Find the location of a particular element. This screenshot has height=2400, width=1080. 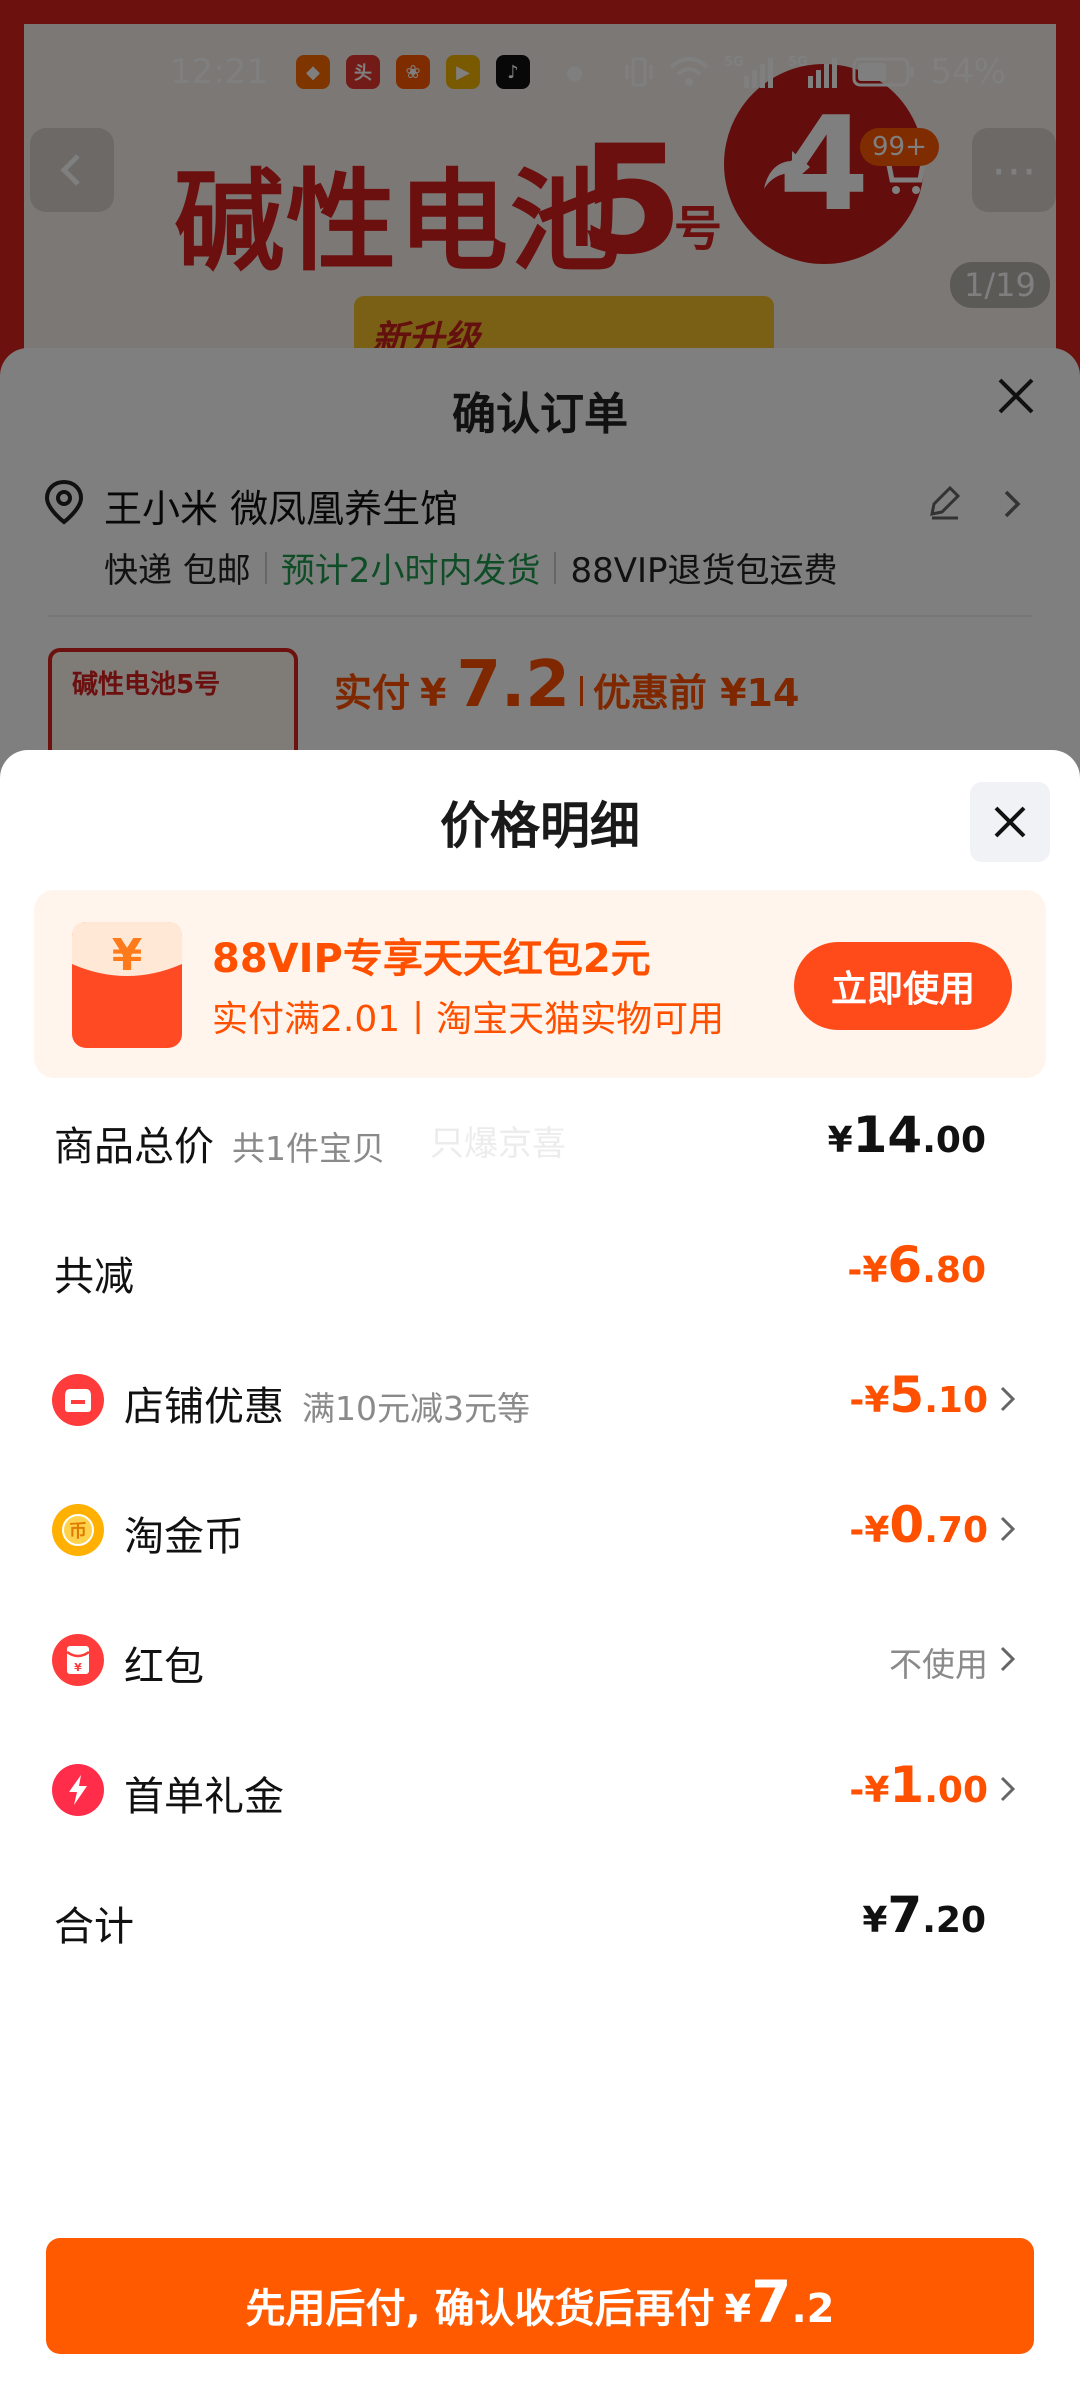

row-label: 首单礼金 is located at coordinates (204, 1793).